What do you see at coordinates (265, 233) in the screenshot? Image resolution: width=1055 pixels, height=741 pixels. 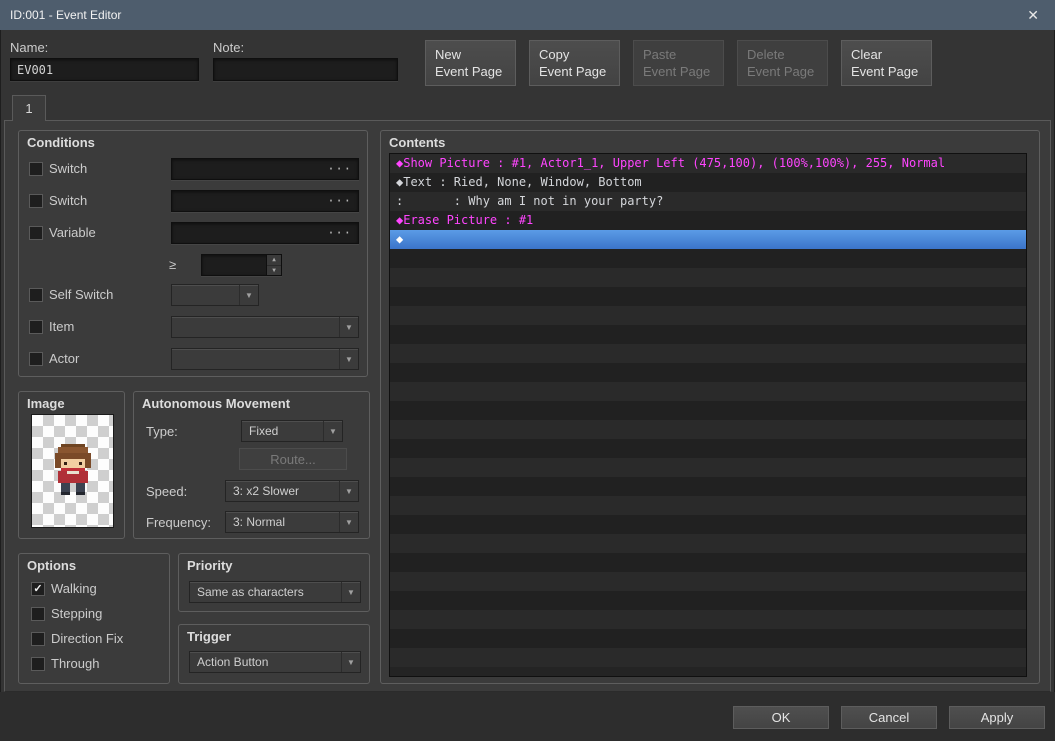 I see `variable-input: ···` at bounding box center [265, 233].